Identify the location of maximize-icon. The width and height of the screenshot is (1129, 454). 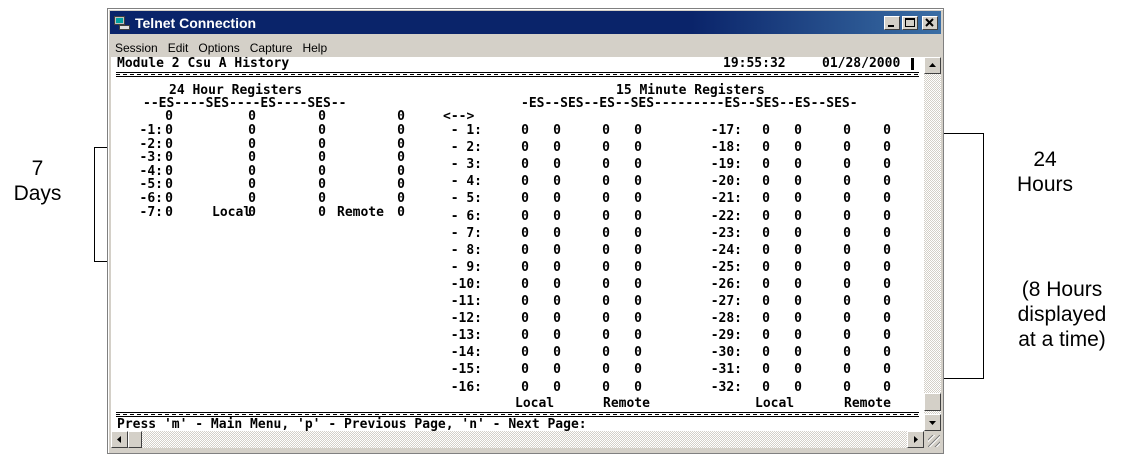
(910, 22).